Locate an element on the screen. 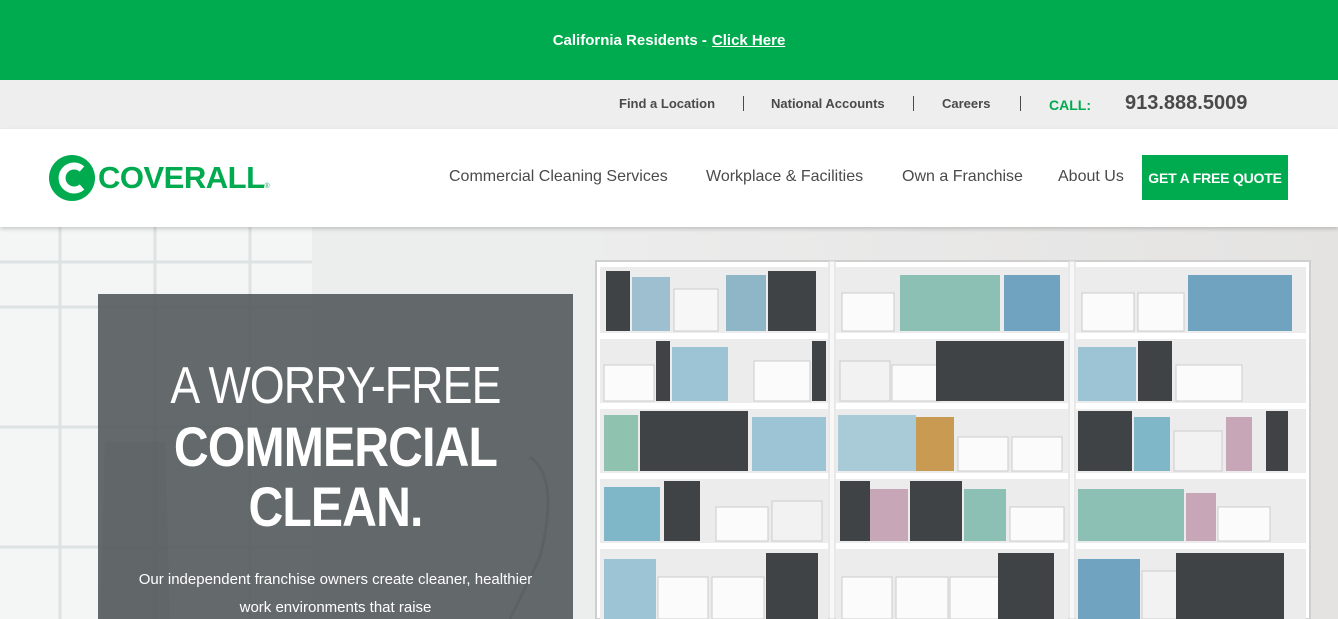  national-accounts-link: National Accounts is located at coordinates (828, 103).